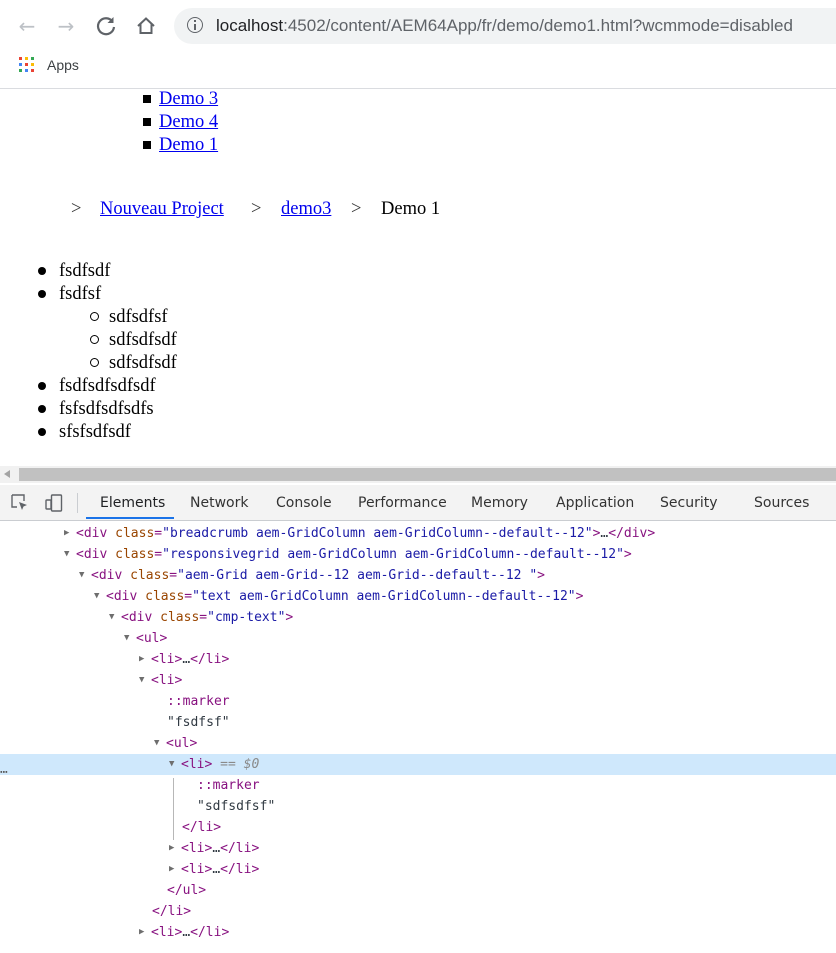  I want to click on tab-network: Network, so click(219, 502).